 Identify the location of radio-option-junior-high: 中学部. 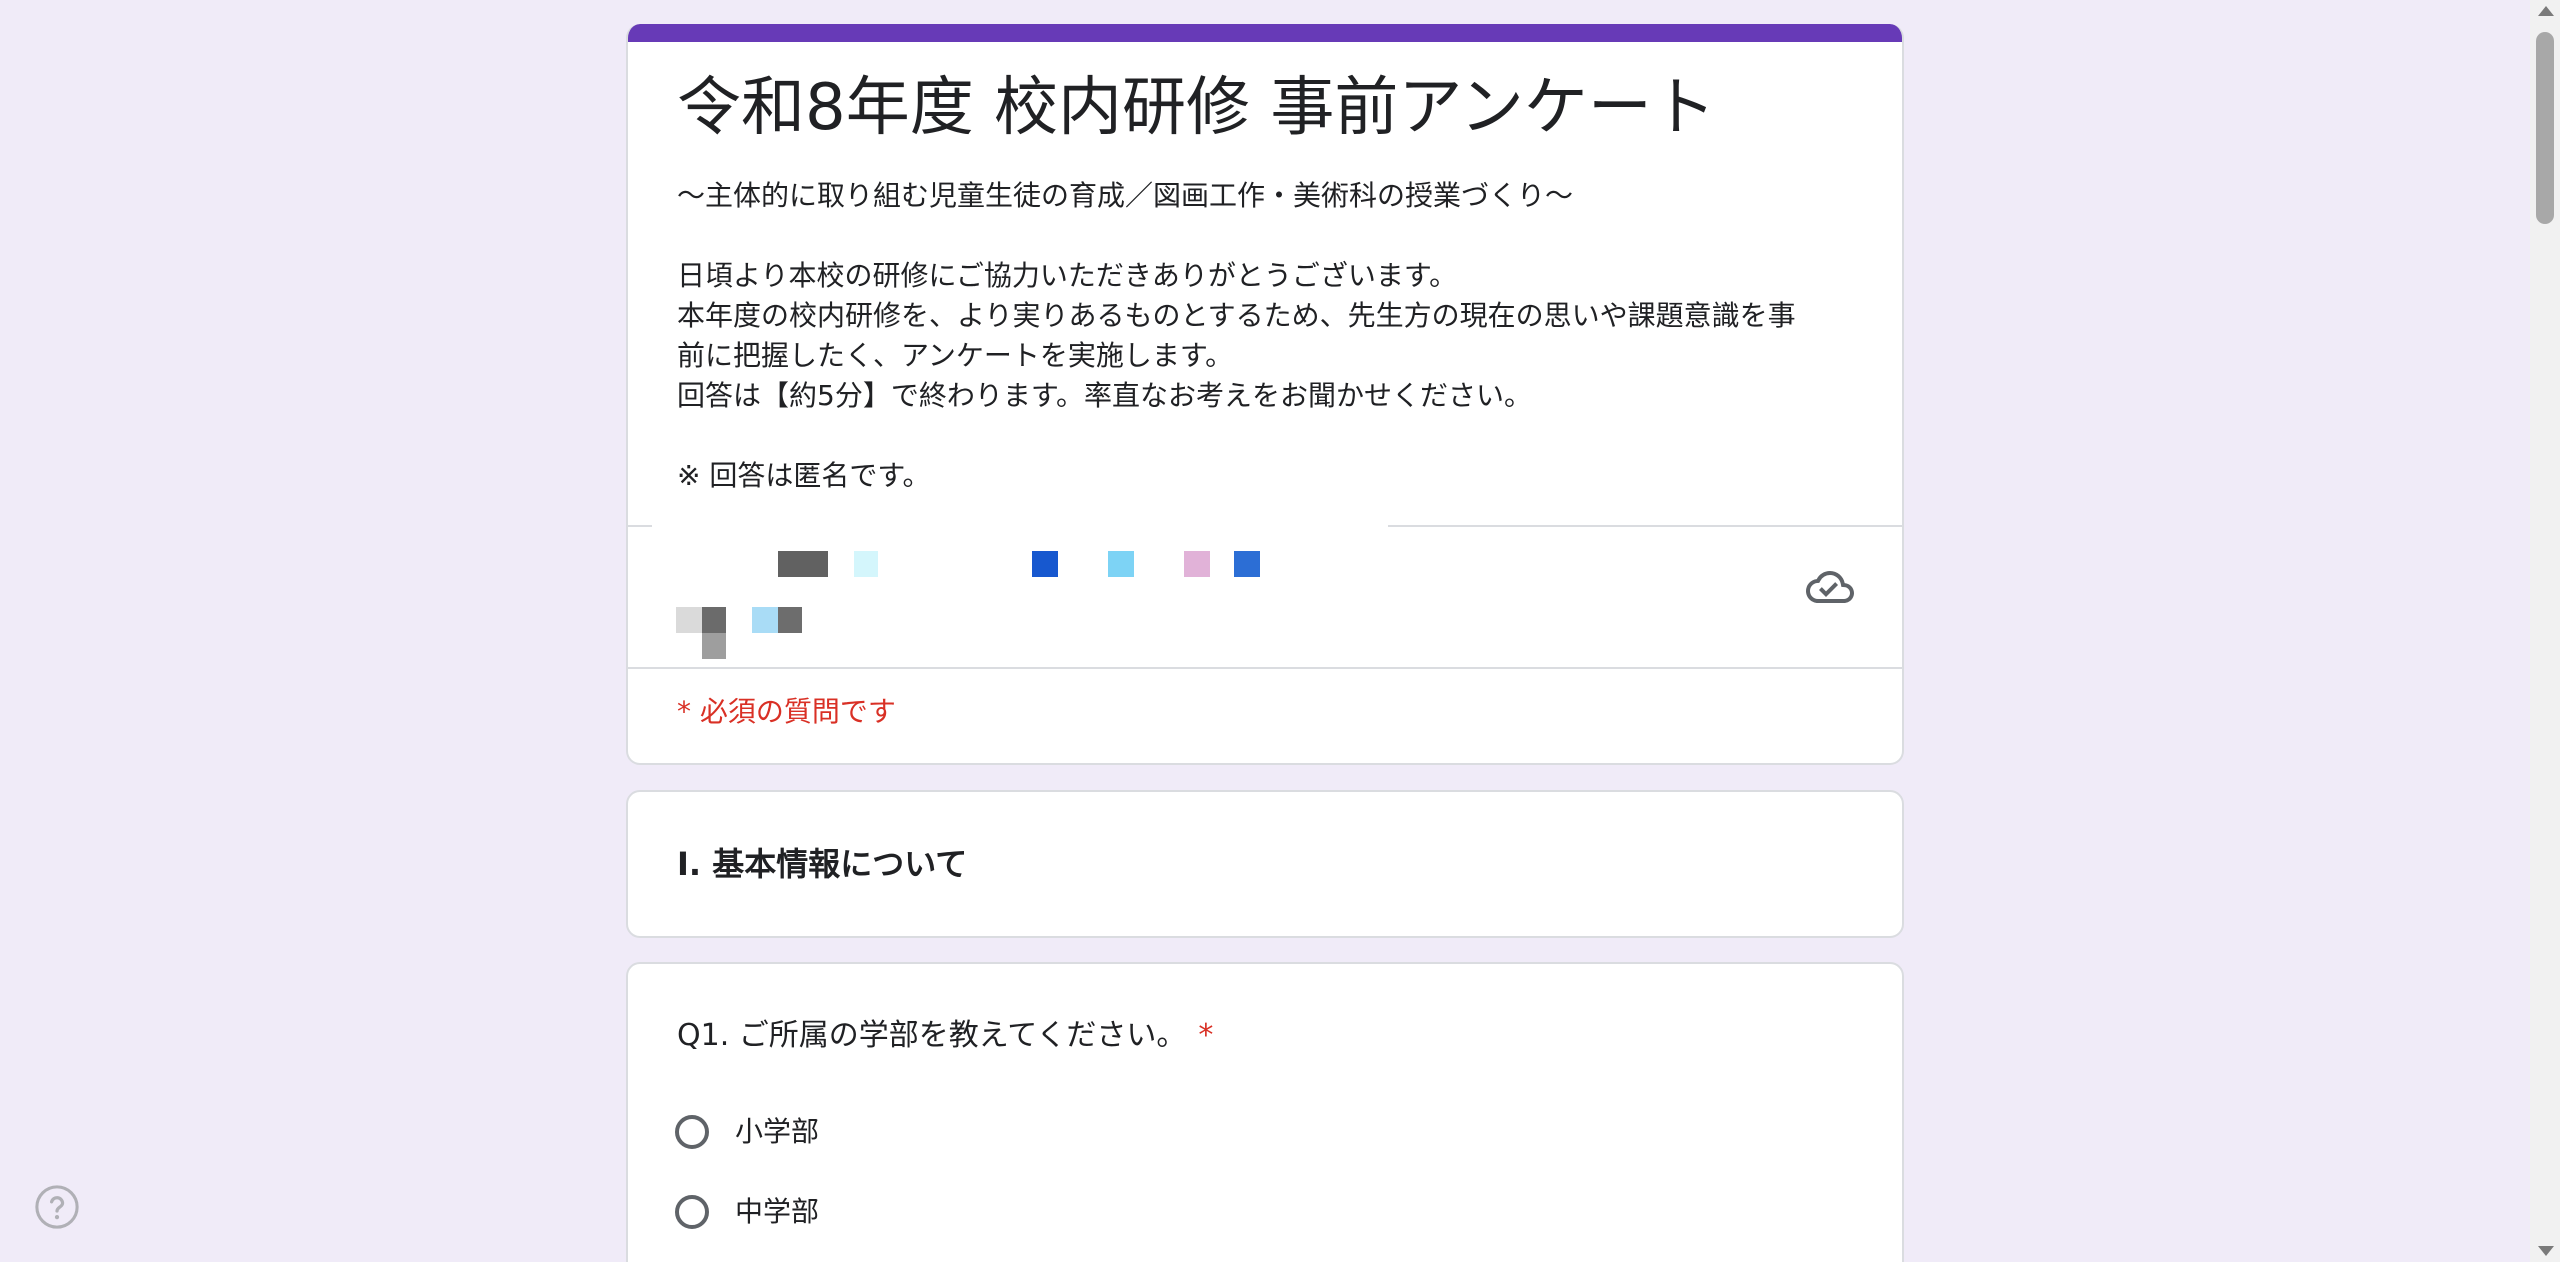
(747, 1212).